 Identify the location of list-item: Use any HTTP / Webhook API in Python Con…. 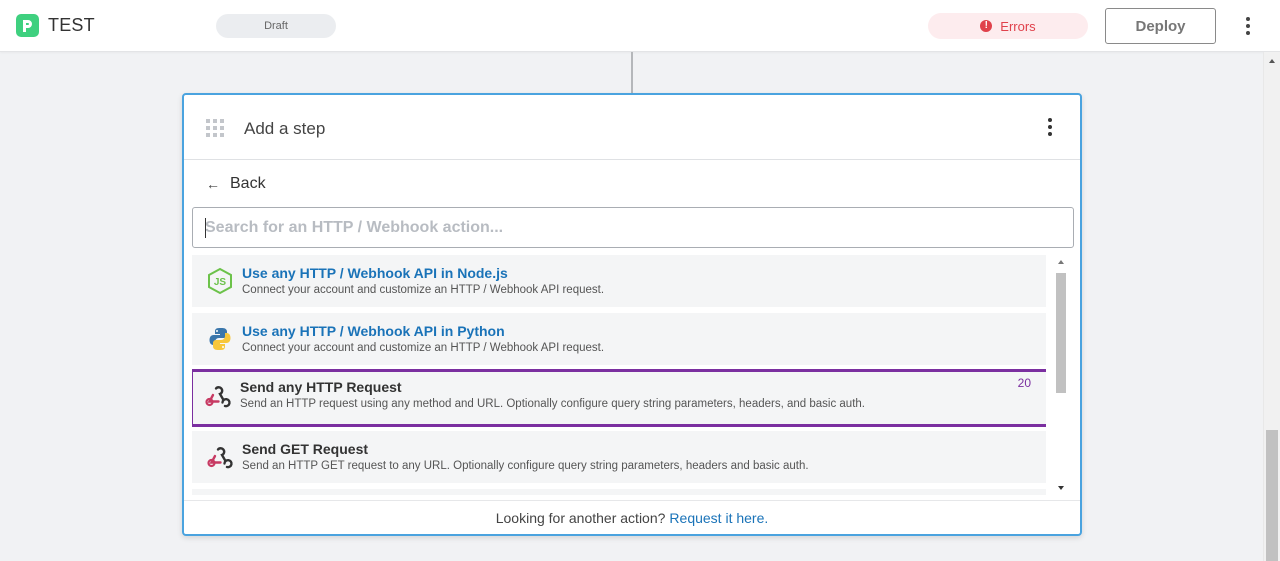
(619, 339).